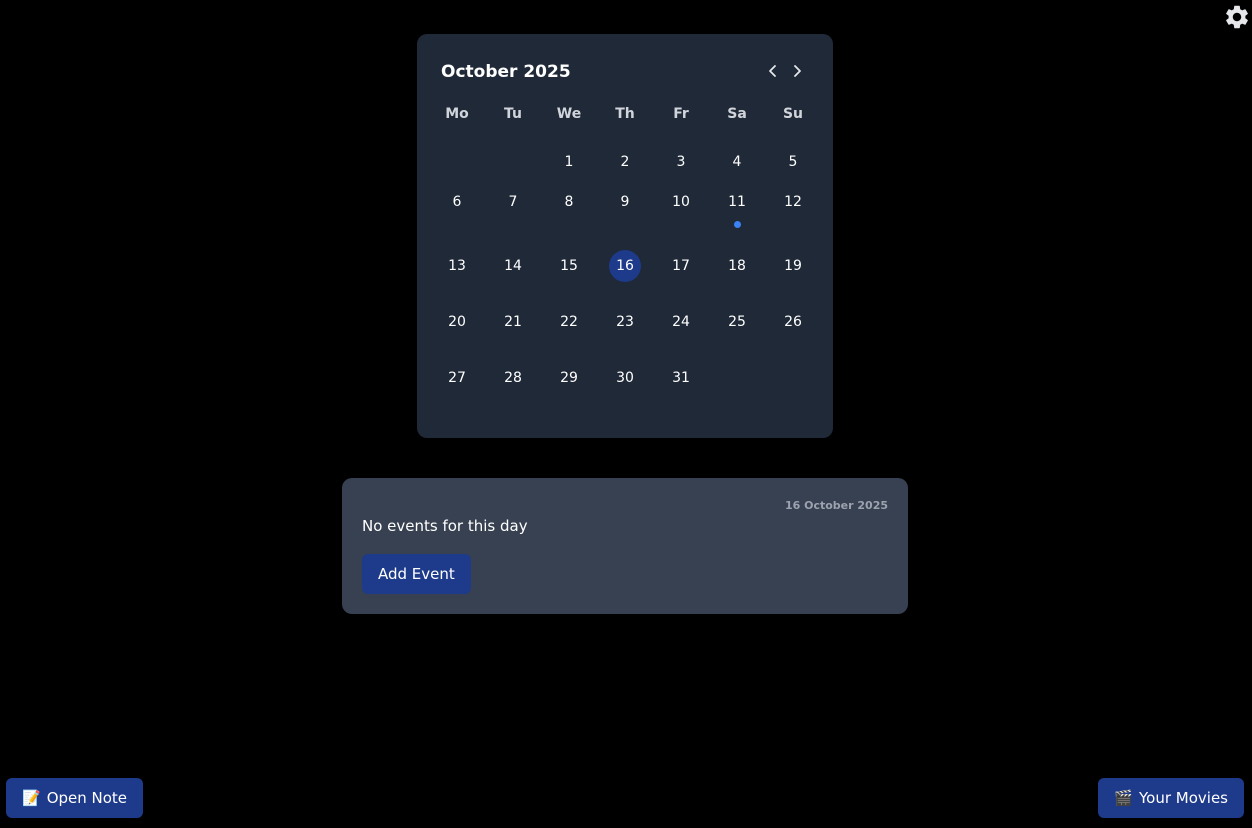  I want to click on weekday-label: Fr, so click(681, 114).